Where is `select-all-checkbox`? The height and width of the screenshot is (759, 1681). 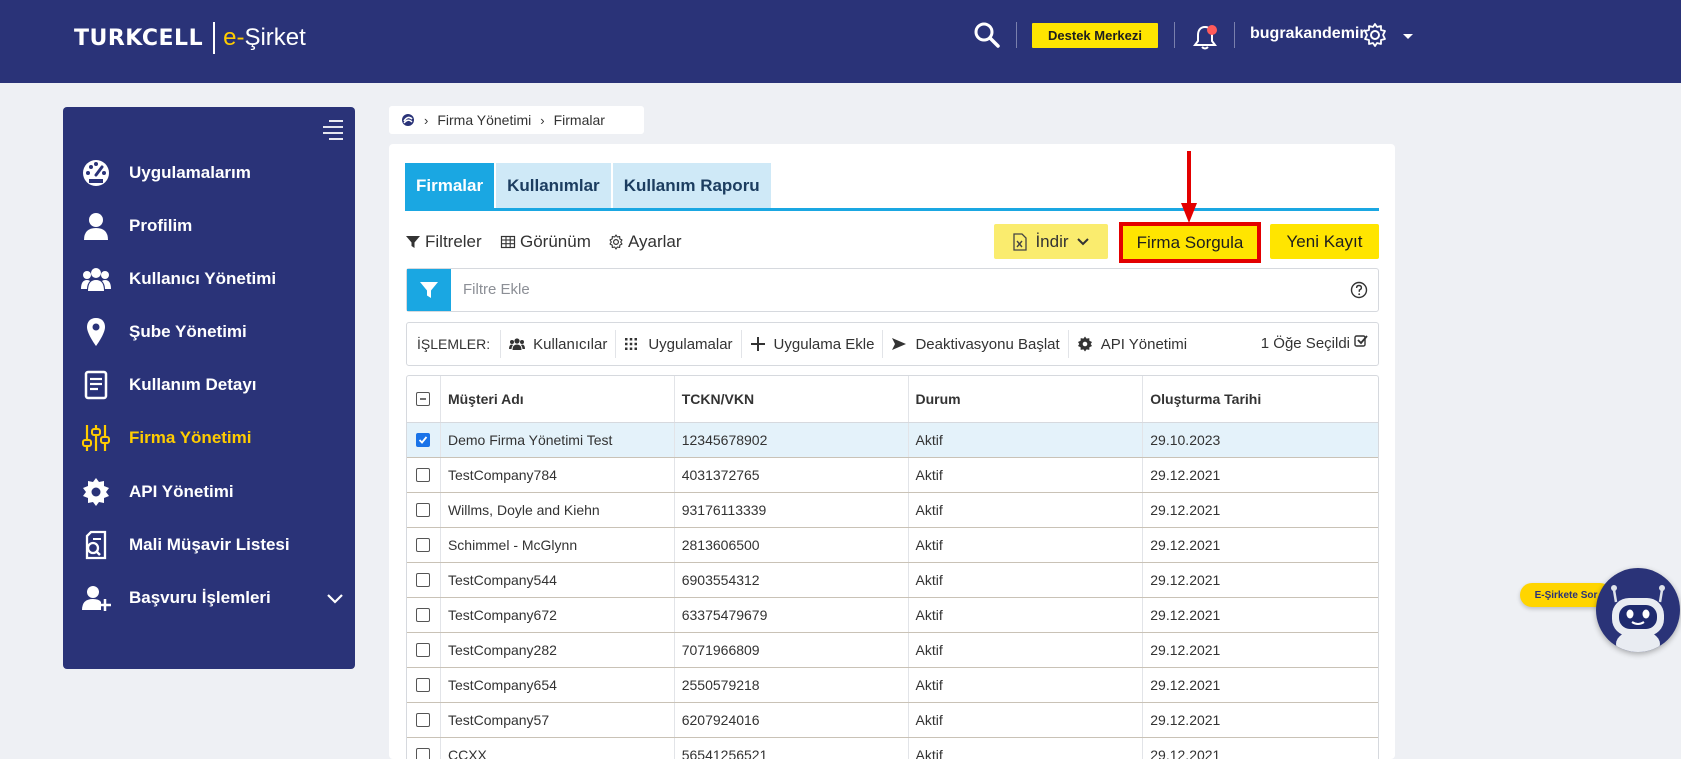
select-all-checkbox is located at coordinates (423, 399).